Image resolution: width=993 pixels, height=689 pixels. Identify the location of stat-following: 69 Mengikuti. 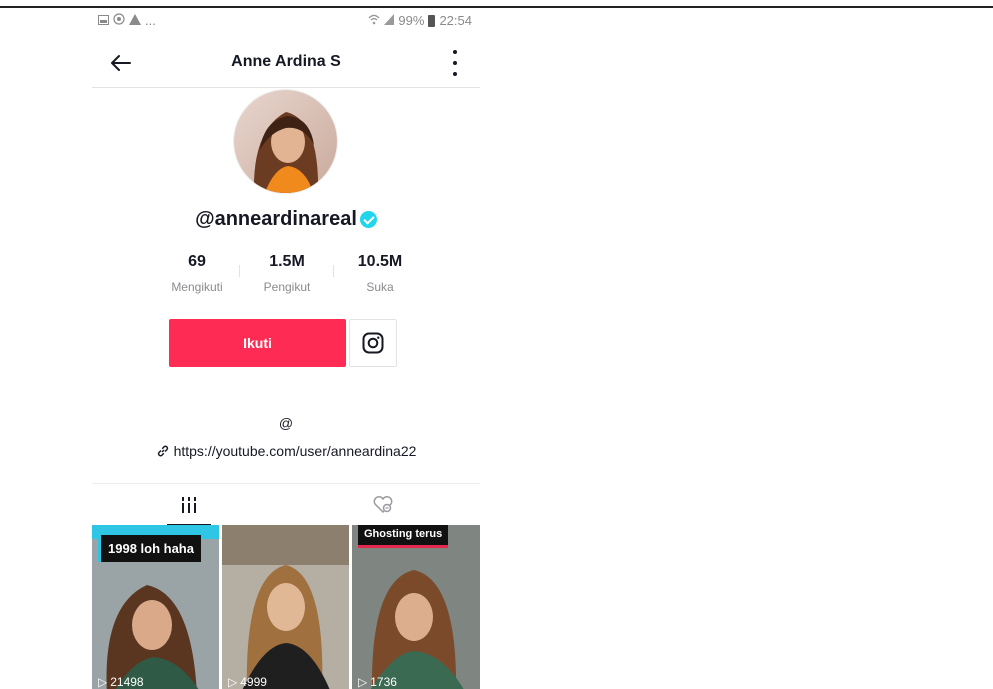
(197, 273).